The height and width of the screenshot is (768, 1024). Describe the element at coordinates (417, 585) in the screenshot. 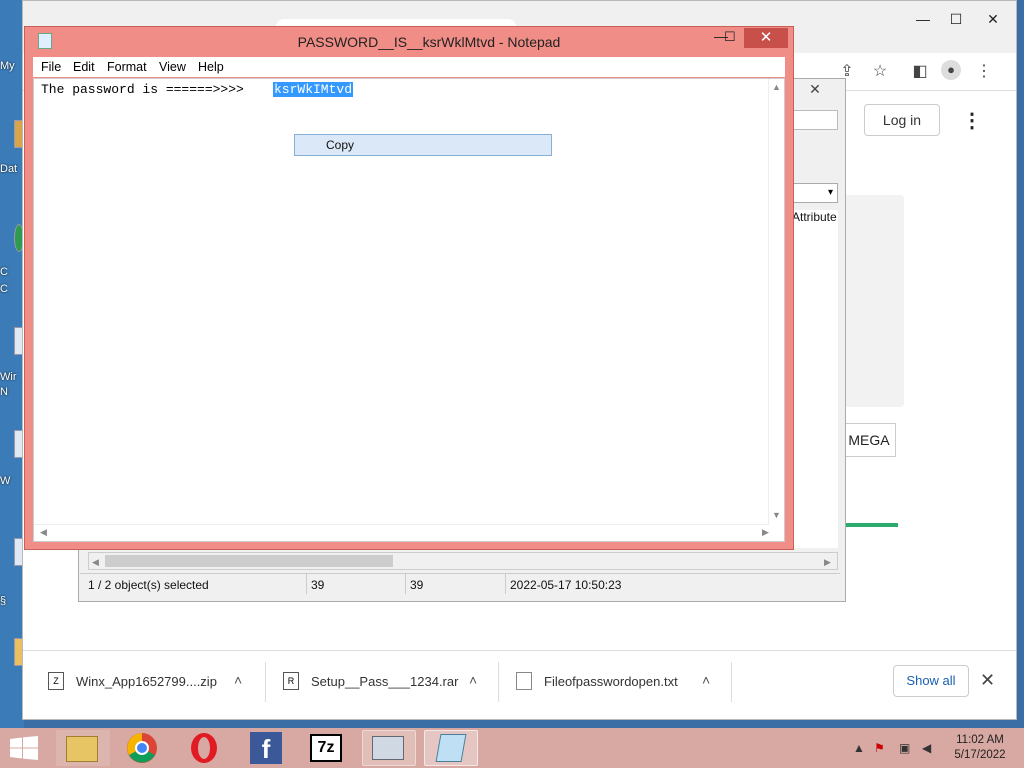

I see `status-packed: 39` at that location.